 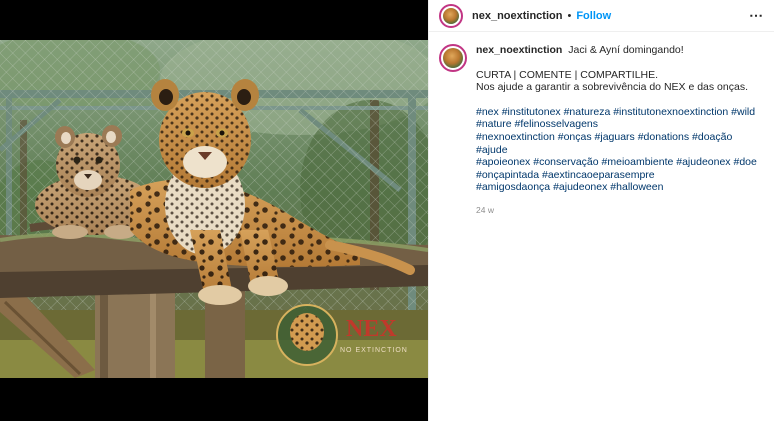 What do you see at coordinates (451, 15) in the screenshot?
I see `avatar` at bounding box center [451, 15].